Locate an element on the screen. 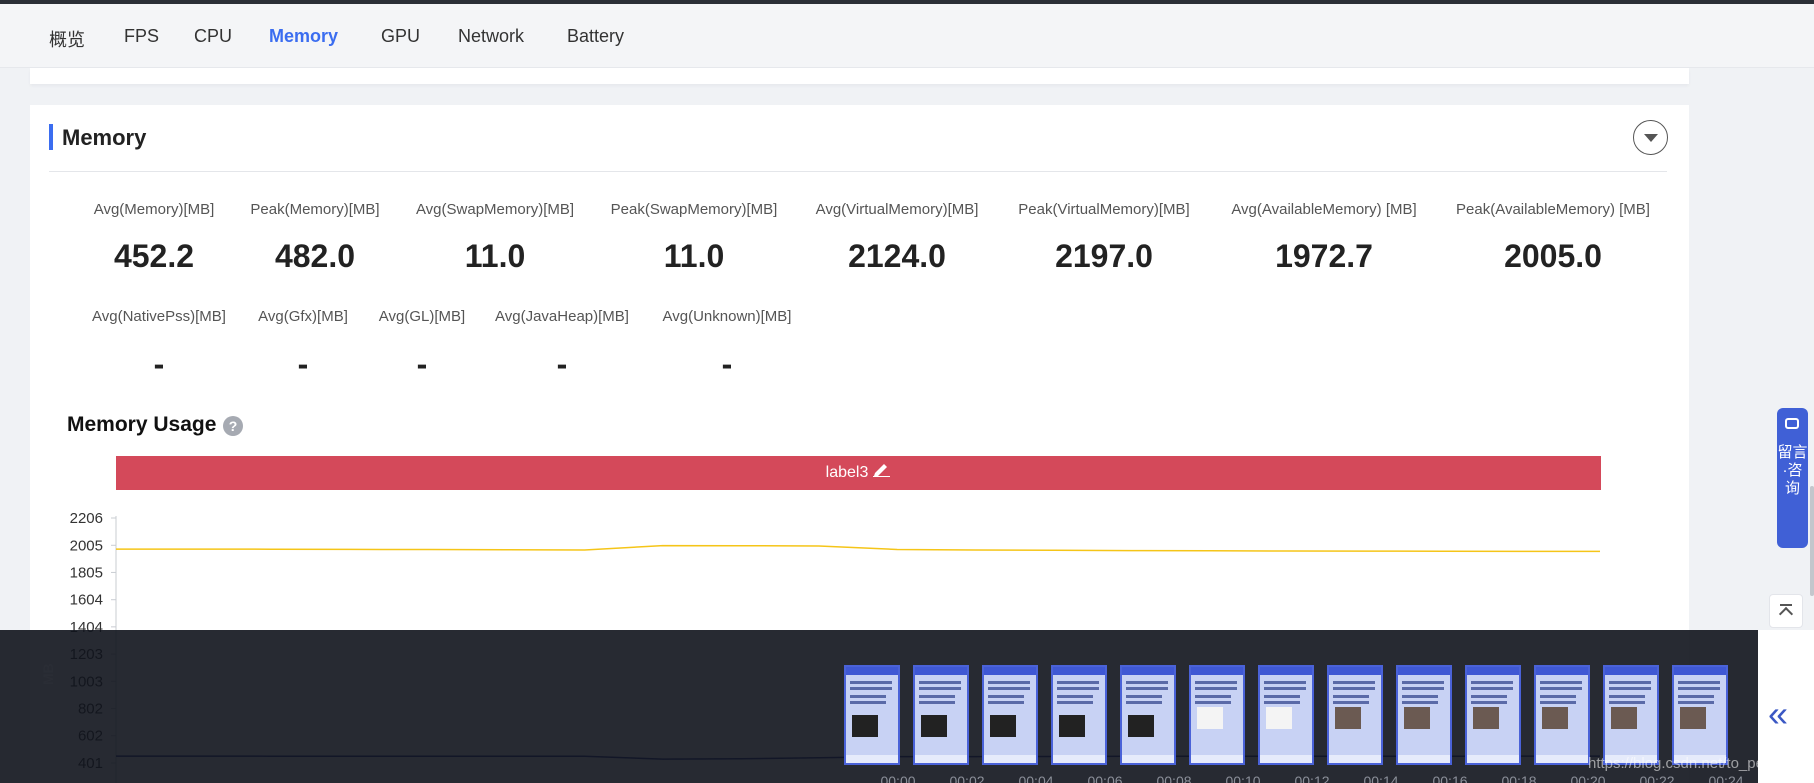 This screenshot has width=1814, height=783. chat-icon is located at coordinates (1792, 423).